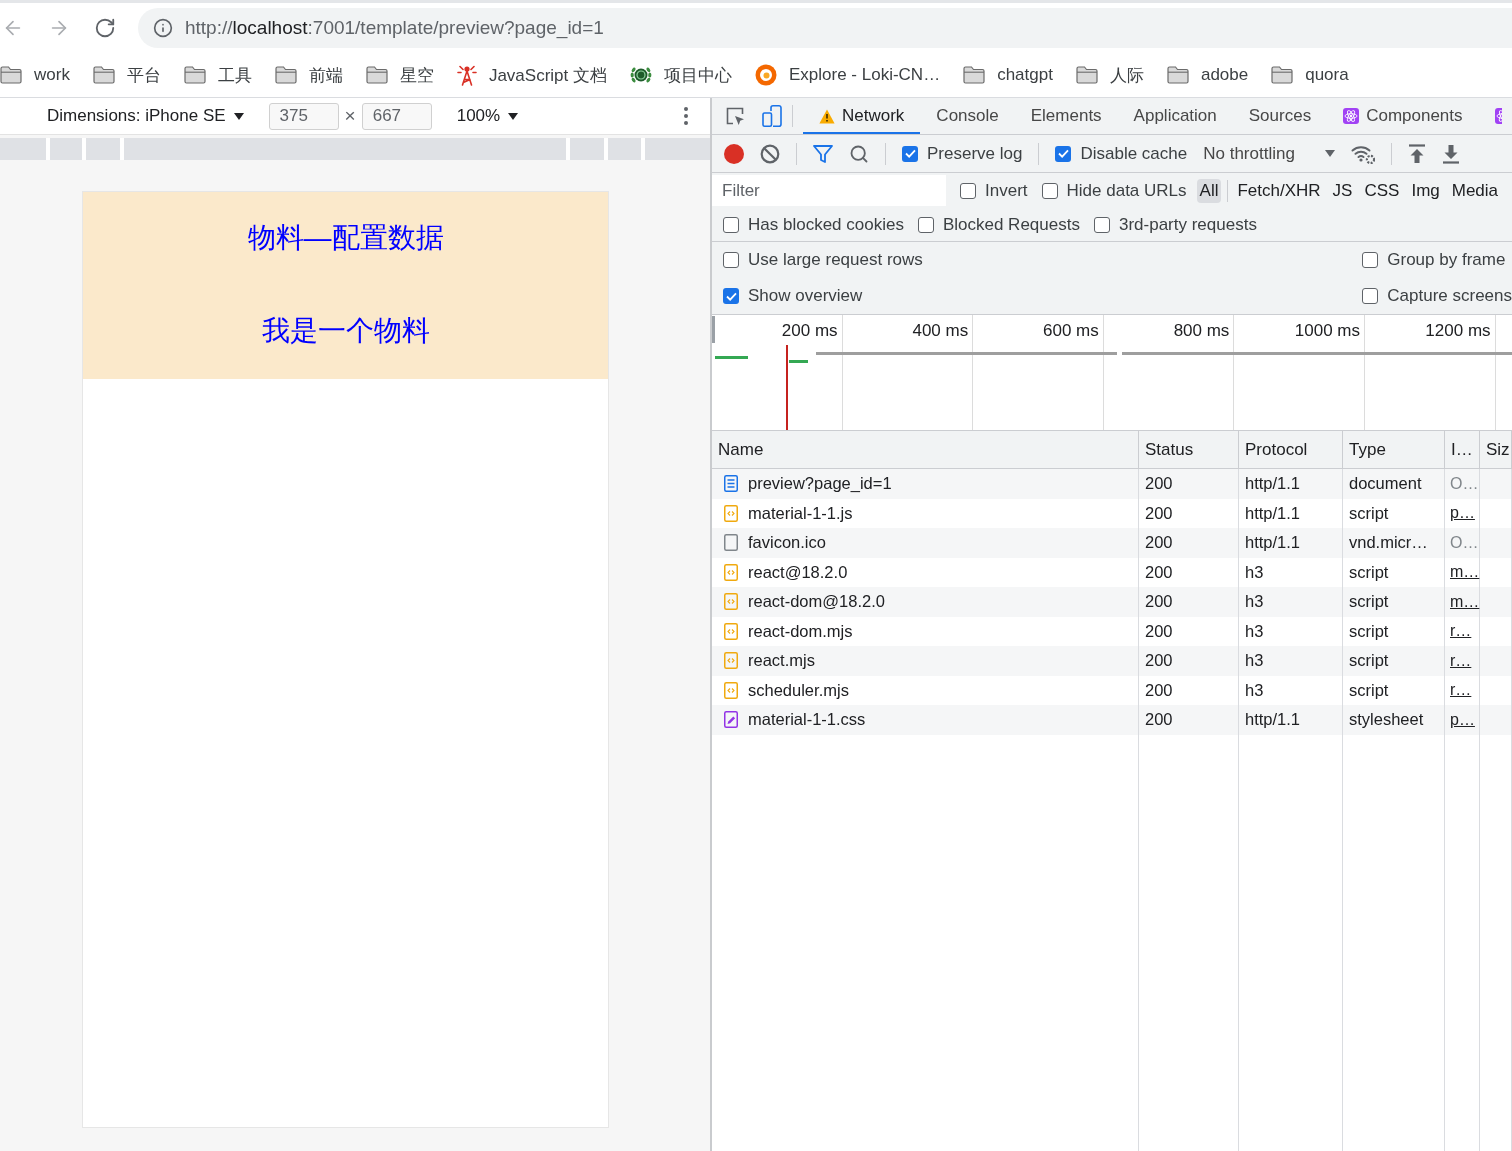 This screenshot has height=1151, width=1512. Describe the element at coordinates (1403, 116) in the screenshot. I see `panel-tab: Components` at that location.